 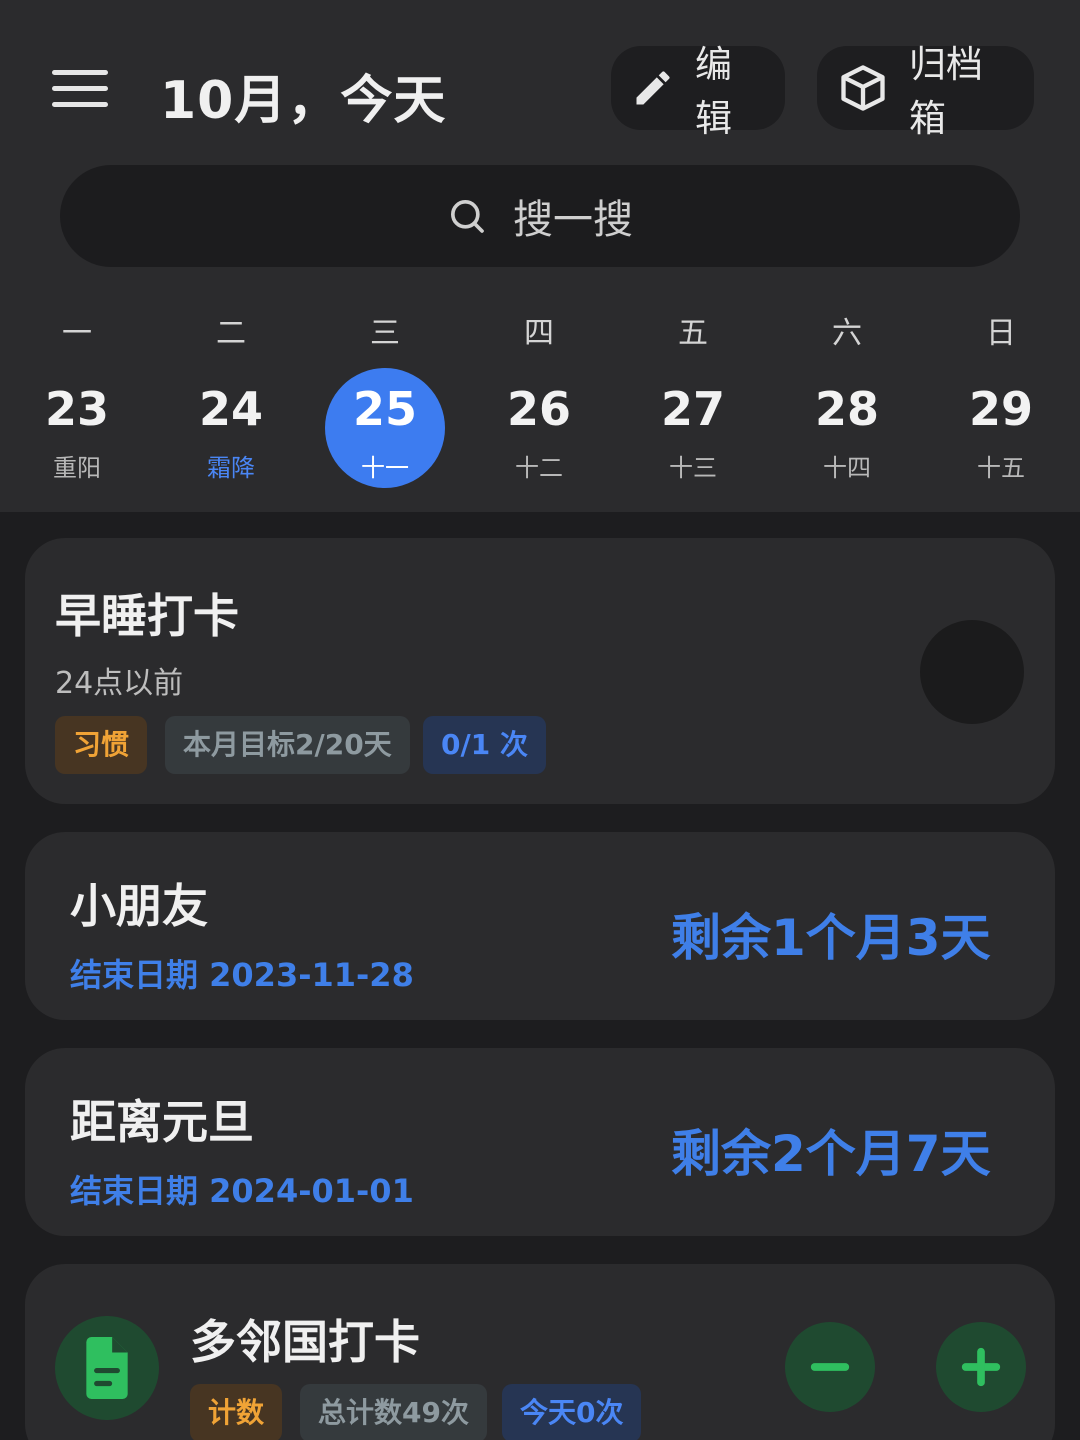 What do you see at coordinates (1001, 333) in the screenshot?
I see `weekday-sun: 日` at bounding box center [1001, 333].